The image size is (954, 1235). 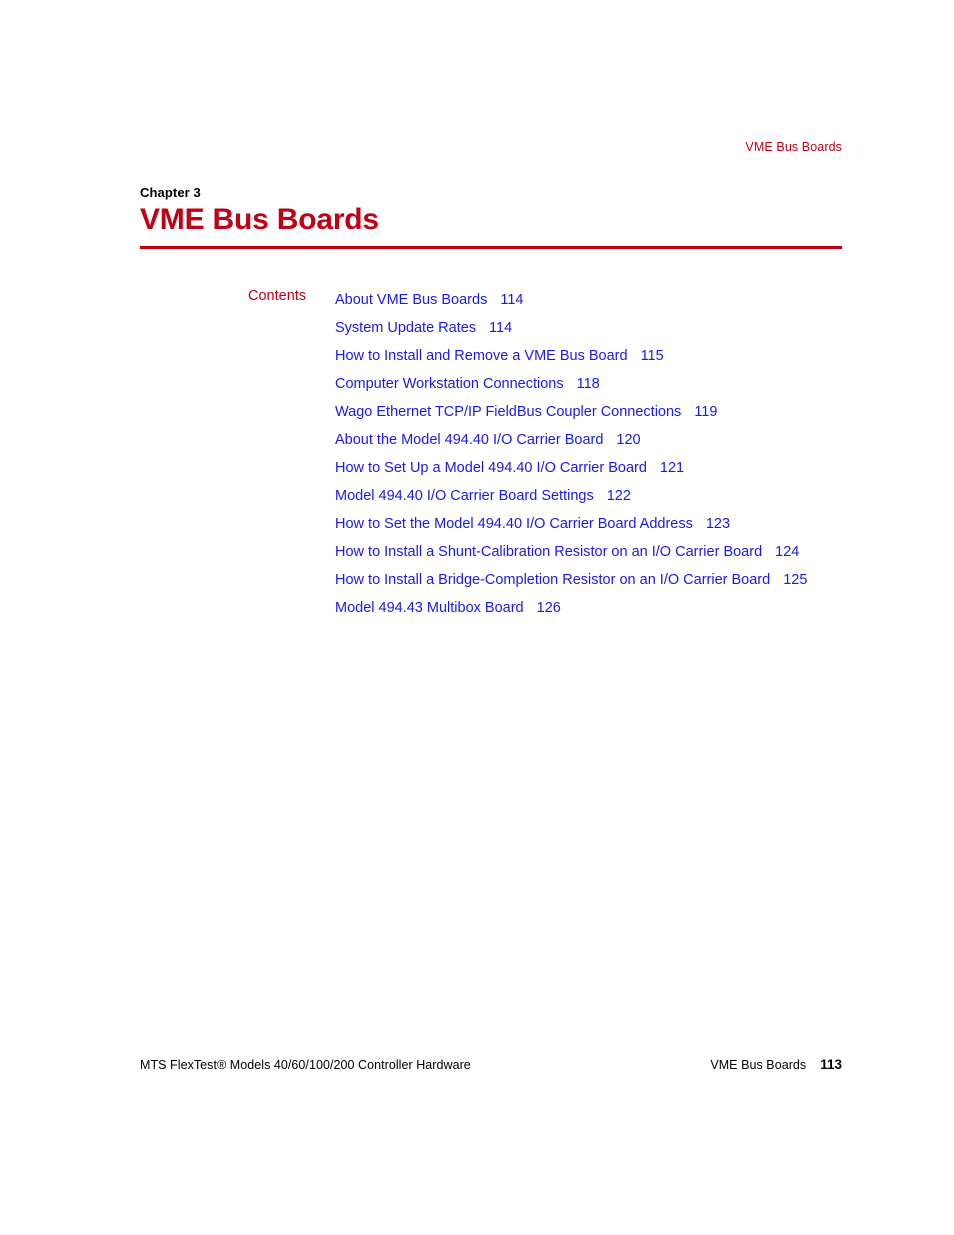 I want to click on chapter-title: VME Bus Boards, so click(x=259, y=219).